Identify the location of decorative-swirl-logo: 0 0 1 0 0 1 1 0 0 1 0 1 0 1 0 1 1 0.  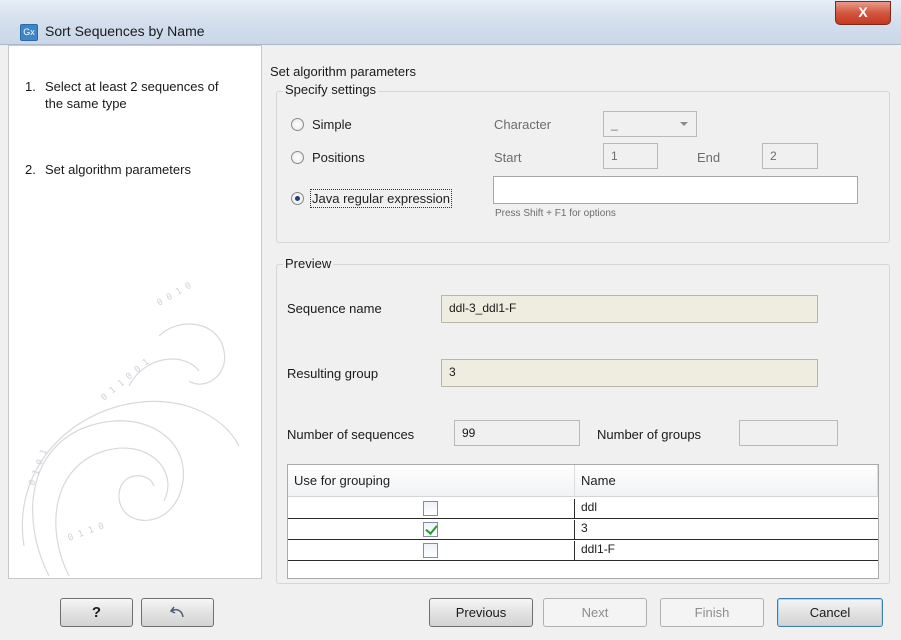
(130, 429).